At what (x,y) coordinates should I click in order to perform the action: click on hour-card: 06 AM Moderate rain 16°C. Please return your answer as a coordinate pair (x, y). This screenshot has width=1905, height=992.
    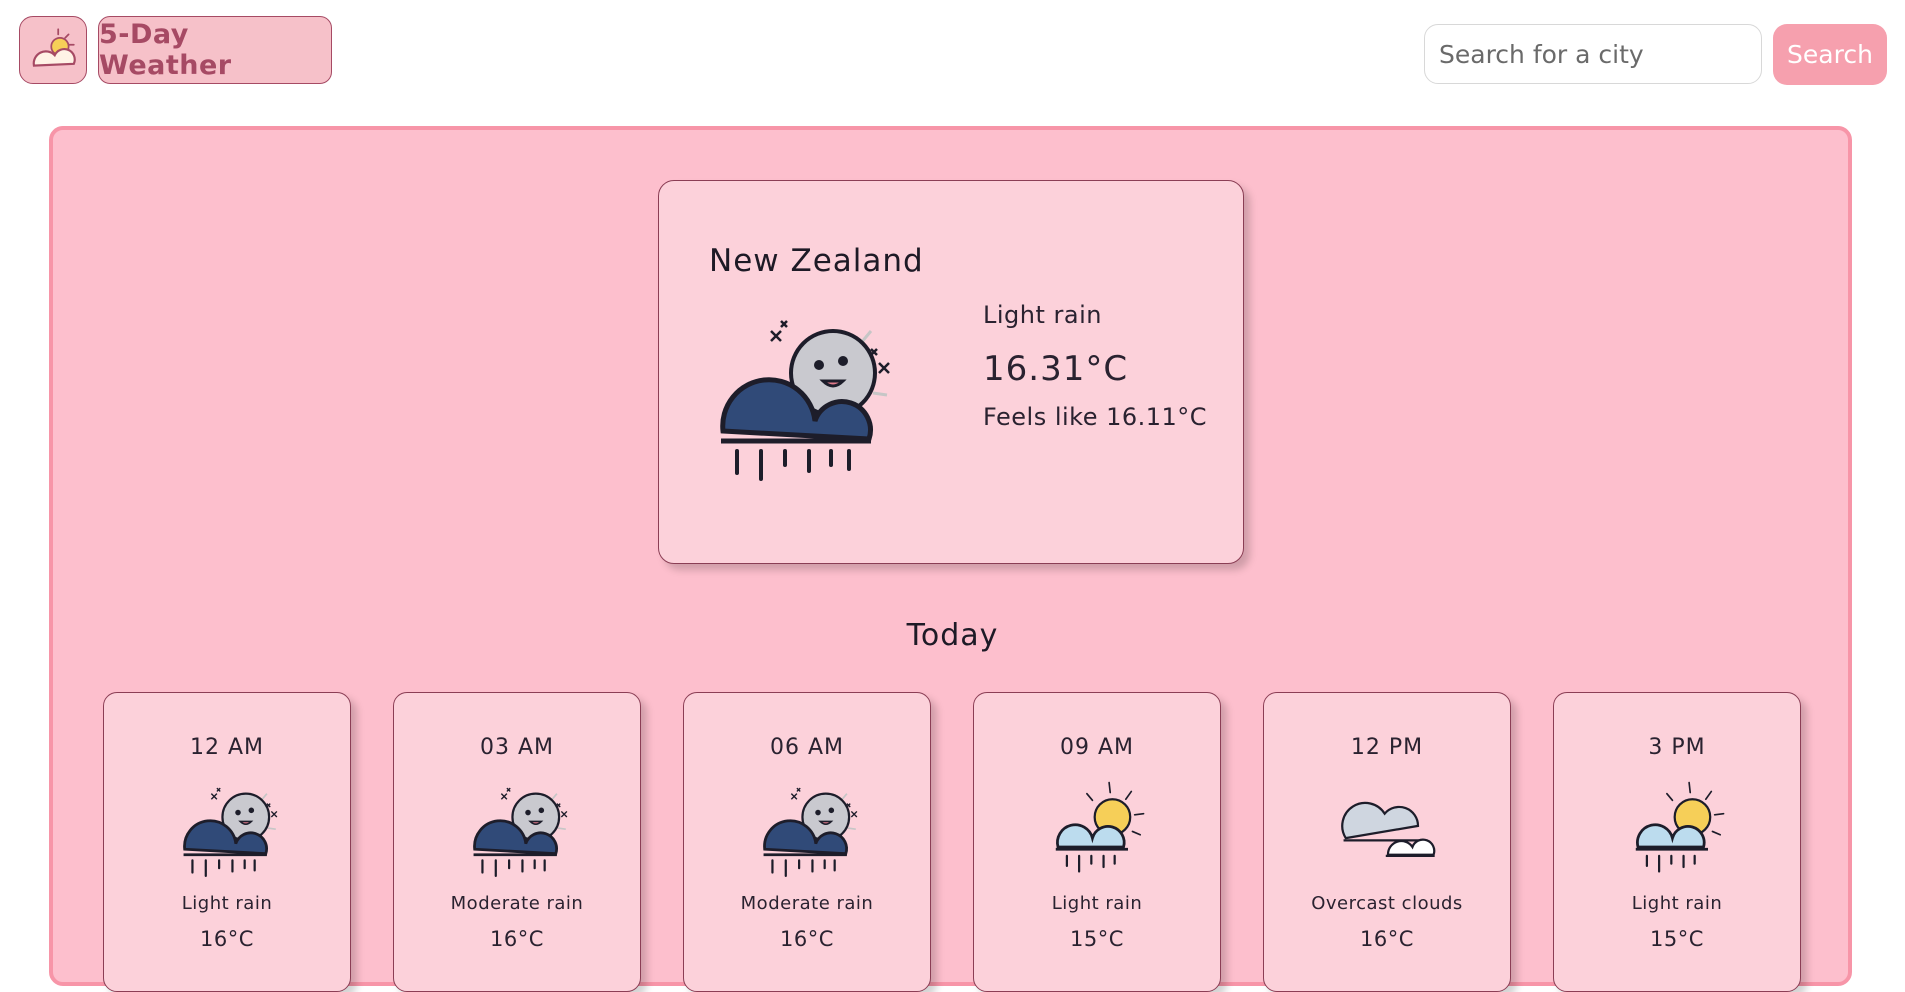
    Looking at the image, I should click on (807, 842).